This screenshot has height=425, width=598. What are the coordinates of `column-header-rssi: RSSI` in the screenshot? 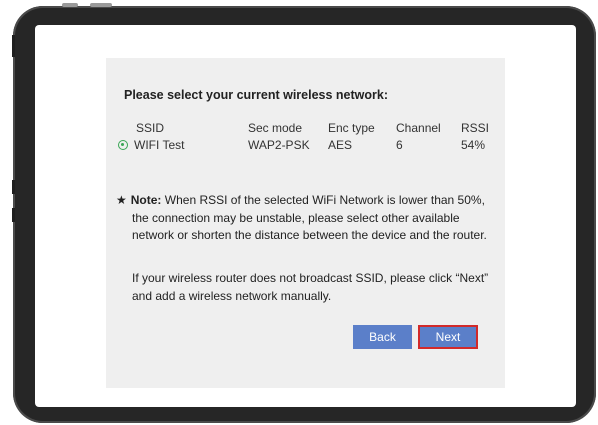 It's located at (475, 128).